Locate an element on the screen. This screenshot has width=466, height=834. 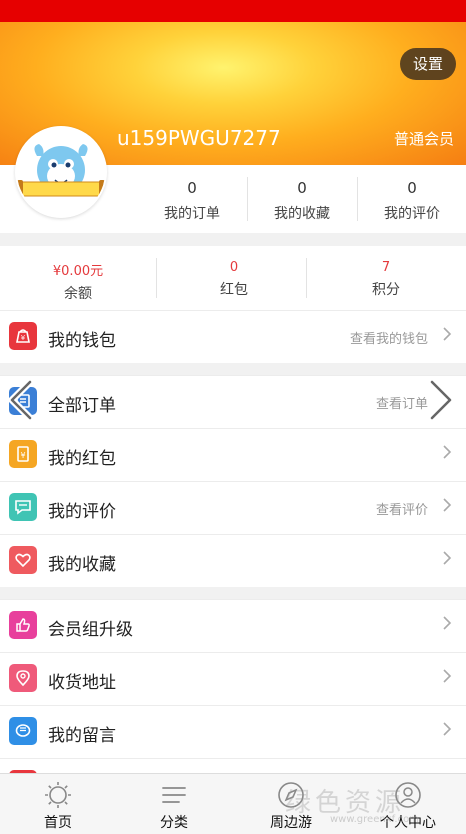
red-packet-icon: ¥ is located at coordinates (23, 454).